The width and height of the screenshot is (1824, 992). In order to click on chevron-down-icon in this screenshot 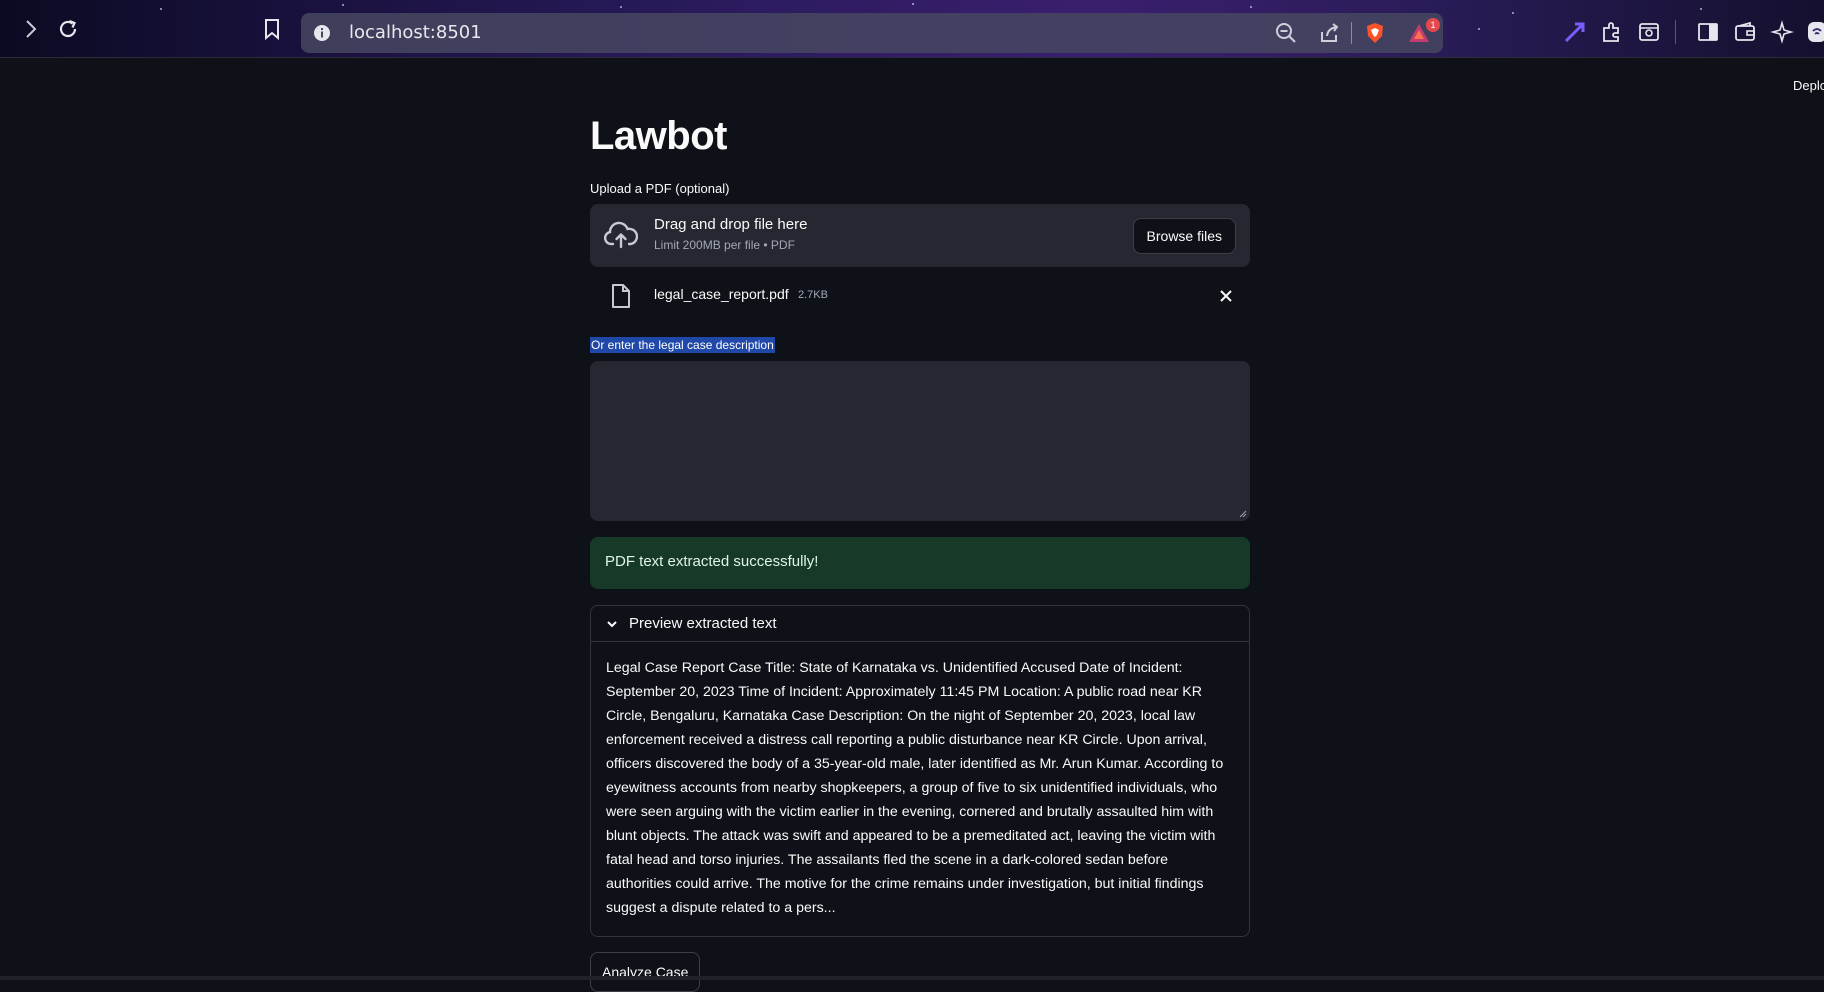, I will do `click(612, 624)`.